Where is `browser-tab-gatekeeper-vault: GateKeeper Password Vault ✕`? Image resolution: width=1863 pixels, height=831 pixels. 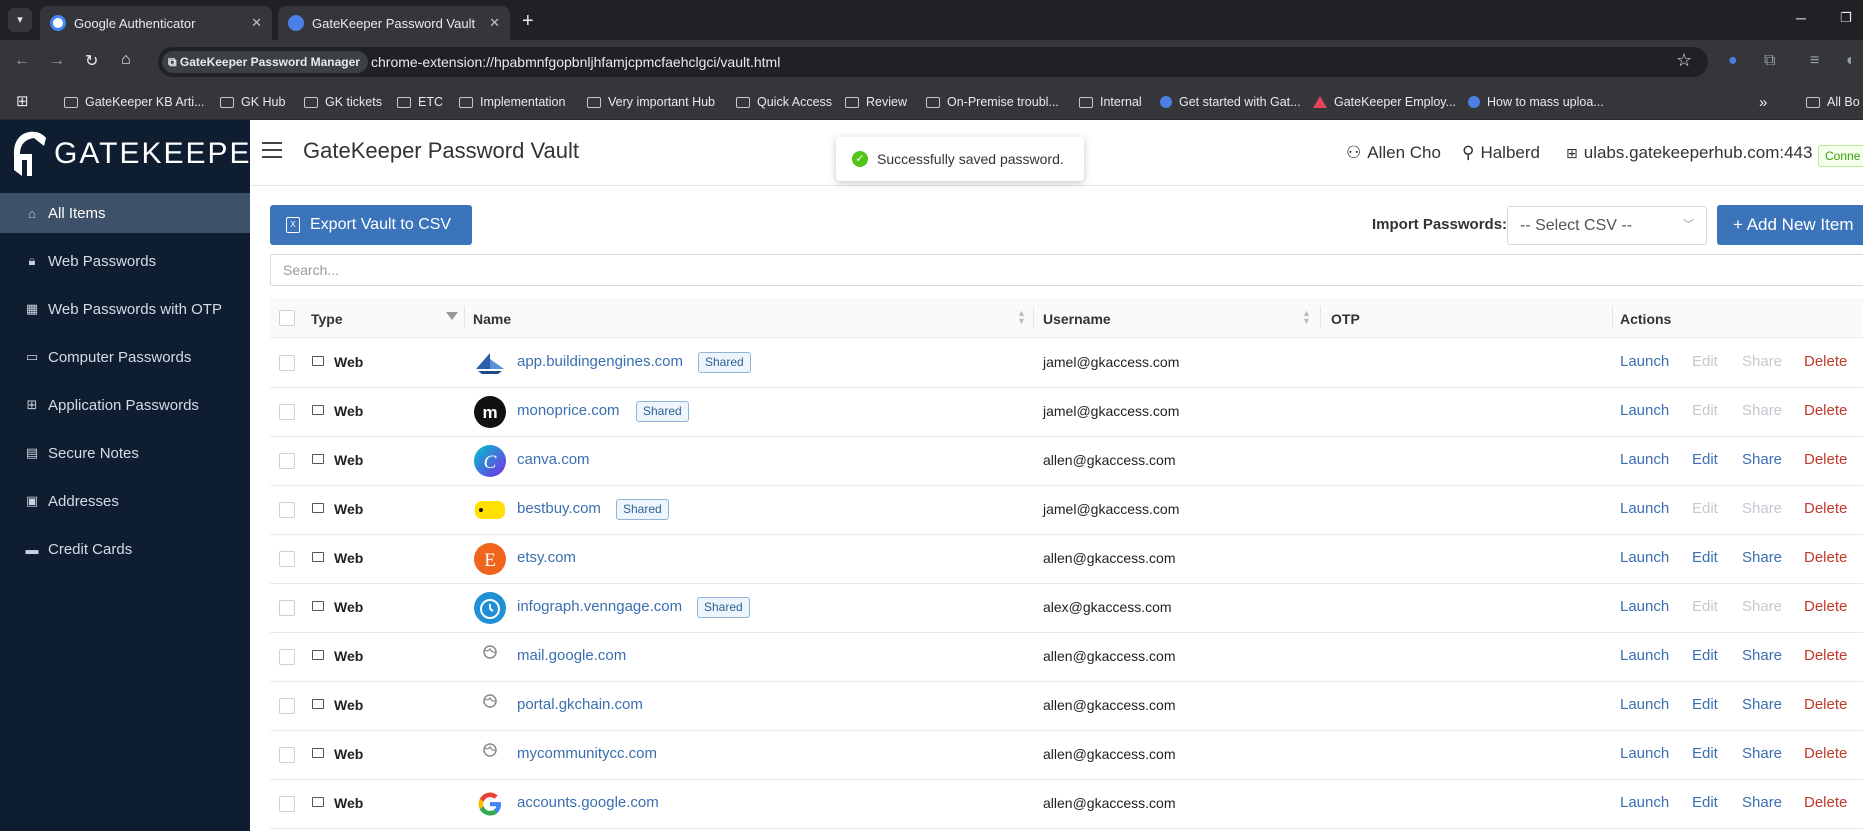 browser-tab-gatekeeper-vault: GateKeeper Password Vault ✕ is located at coordinates (394, 23).